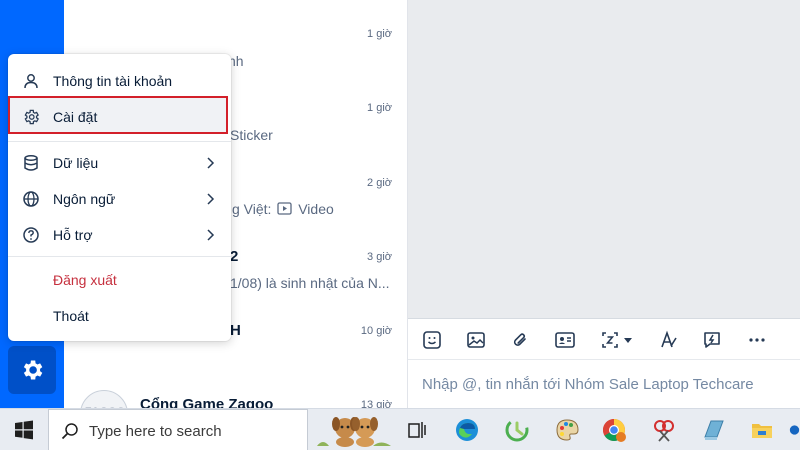 Image resolution: width=800 pixels, height=450 pixels. I want to click on taskbar-app-paint, so click(567, 430).